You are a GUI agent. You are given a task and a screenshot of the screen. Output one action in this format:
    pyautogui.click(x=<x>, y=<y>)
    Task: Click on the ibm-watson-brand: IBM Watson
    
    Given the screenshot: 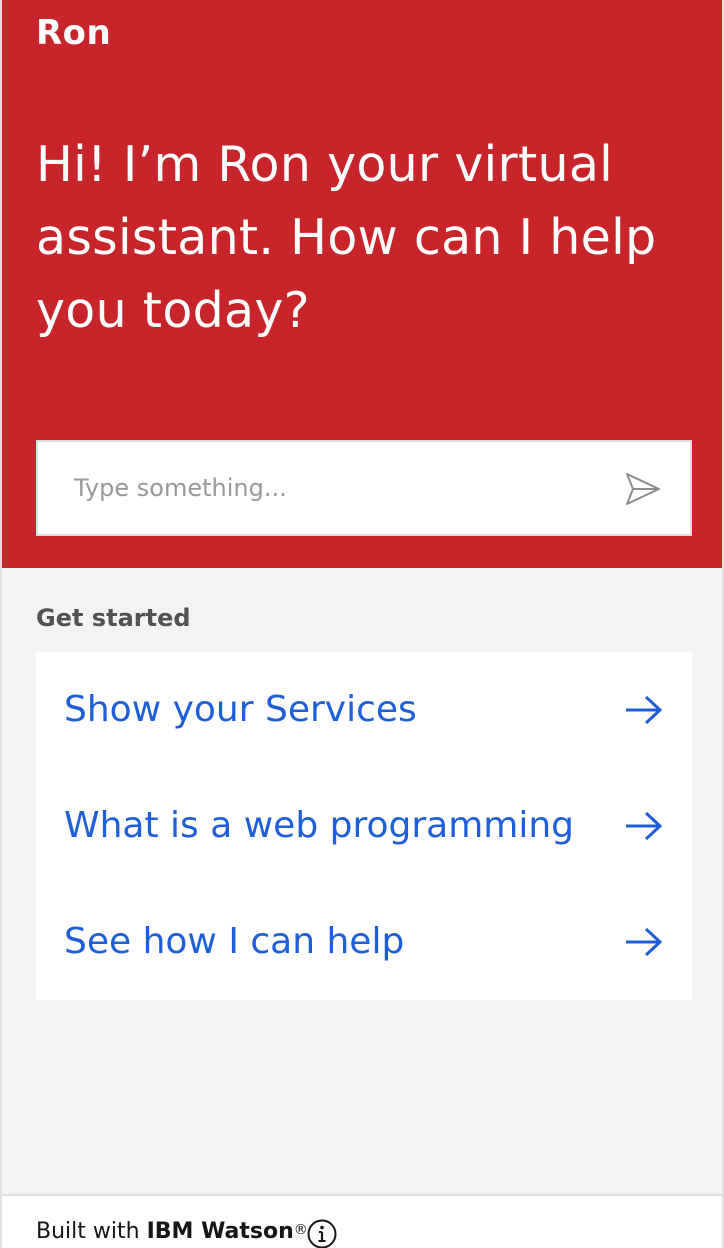 What is the action you would take?
    pyautogui.click(x=220, y=1231)
    